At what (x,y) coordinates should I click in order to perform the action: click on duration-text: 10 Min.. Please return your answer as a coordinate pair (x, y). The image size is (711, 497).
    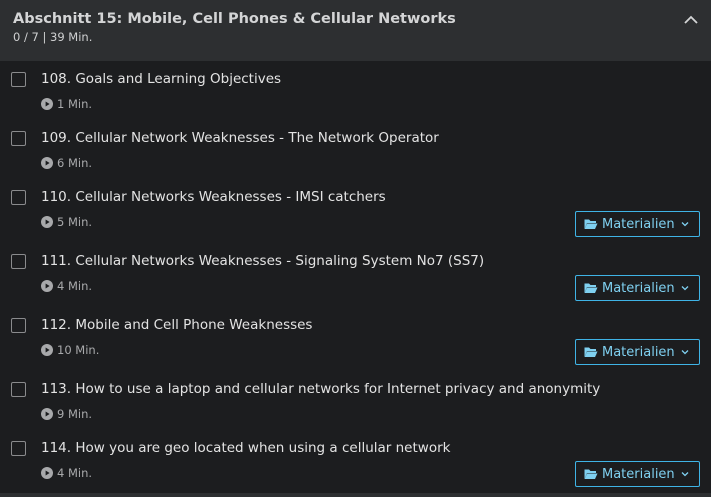
    Looking at the image, I should click on (78, 350).